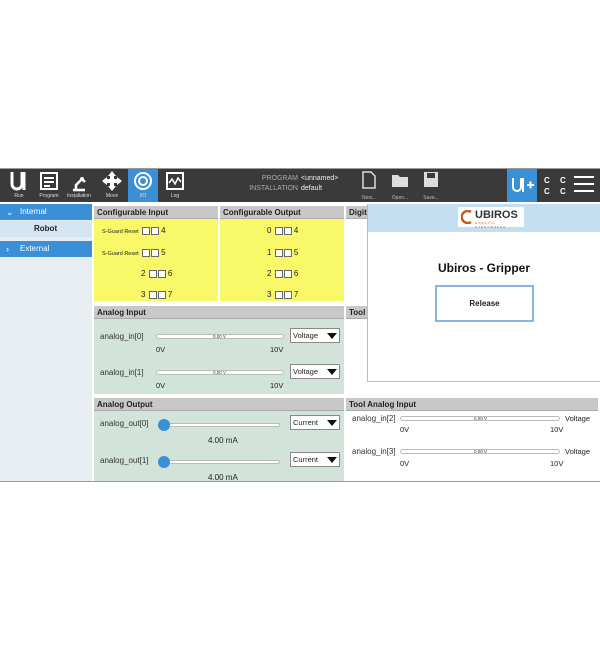  What do you see at coordinates (219, 404) in the screenshot?
I see `analog-output-title: Analog Output` at bounding box center [219, 404].